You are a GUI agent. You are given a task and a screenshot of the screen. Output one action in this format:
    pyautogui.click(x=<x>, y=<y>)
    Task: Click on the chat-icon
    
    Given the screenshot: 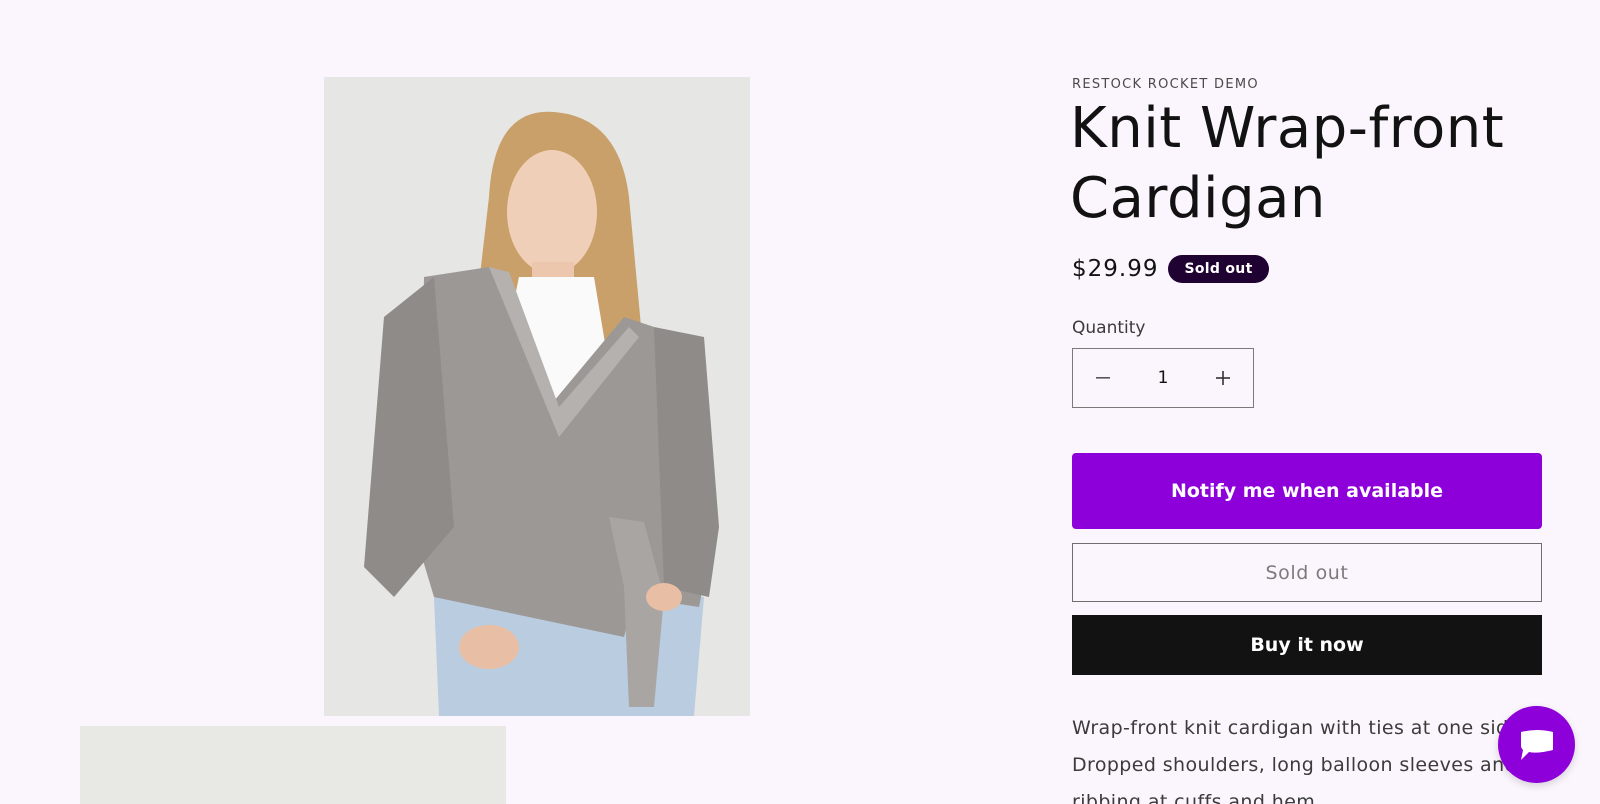 What is the action you would take?
    pyautogui.click(x=1536, y=744)
    